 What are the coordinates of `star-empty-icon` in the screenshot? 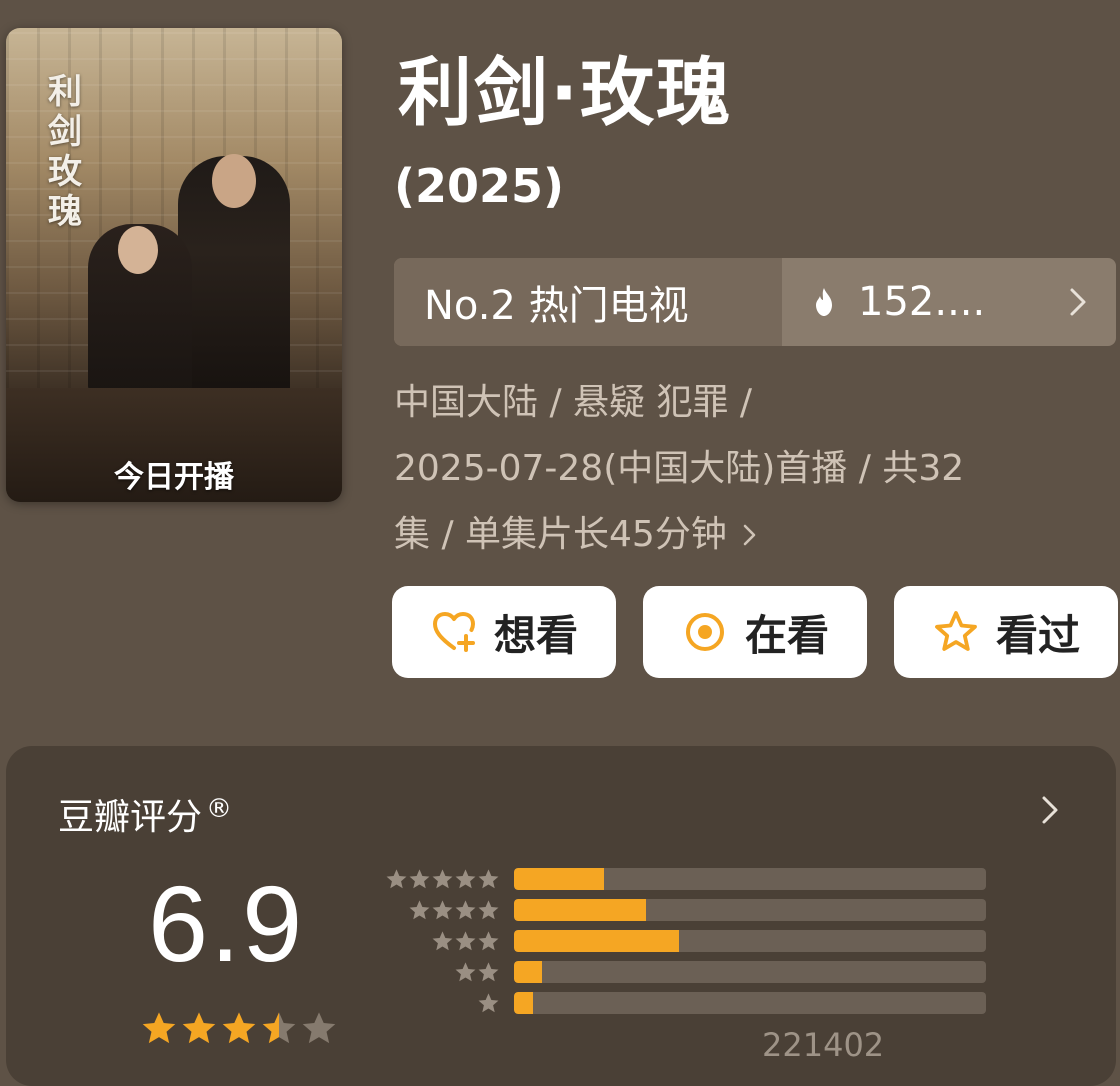 It's located at (319, 1028).